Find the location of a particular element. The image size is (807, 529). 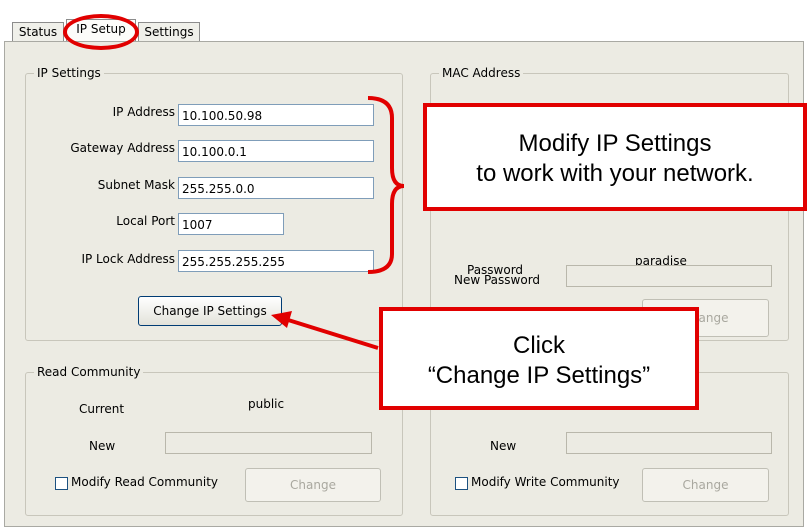

click-callout-line2: “Change IP Settings” is located at coordinates (539, 375).